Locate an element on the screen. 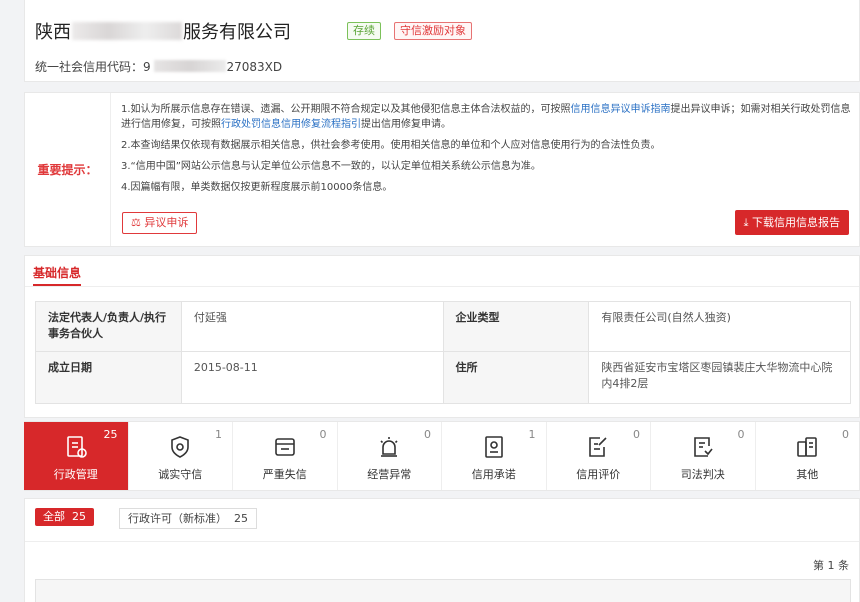 The height and width of the screenshot is (602, 860). legal-rep-label: 法定代表人/负责人/执行事务合伙人 is located at coordinates (108, 326).